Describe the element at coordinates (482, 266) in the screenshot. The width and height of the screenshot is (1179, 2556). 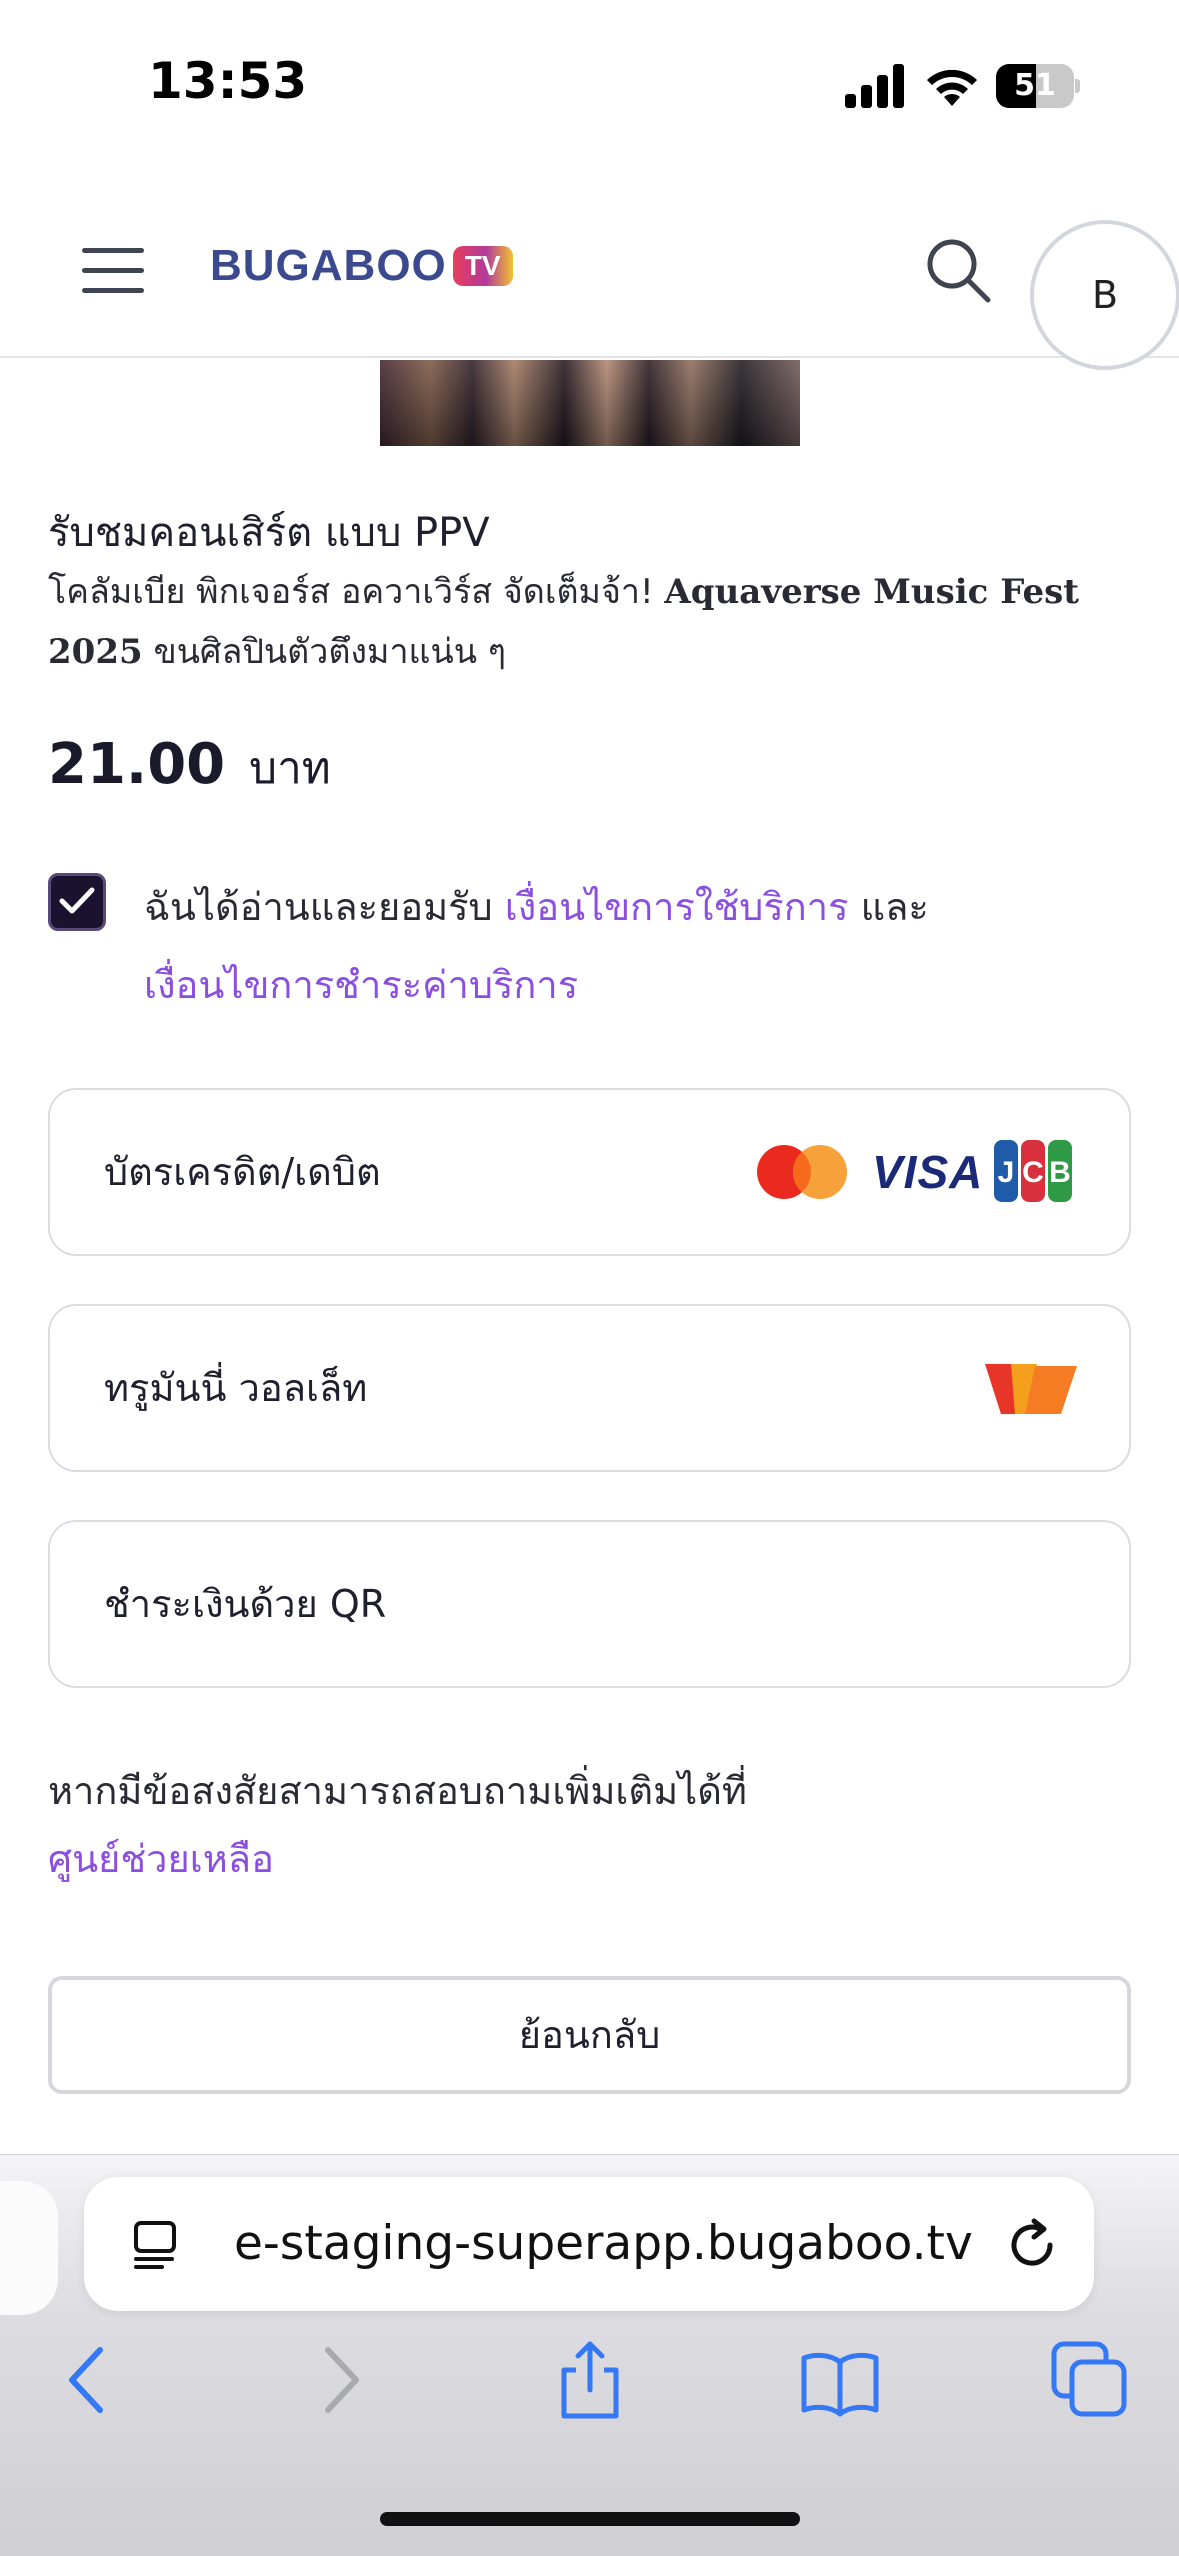
I see `logo-badge: TV` at that location.